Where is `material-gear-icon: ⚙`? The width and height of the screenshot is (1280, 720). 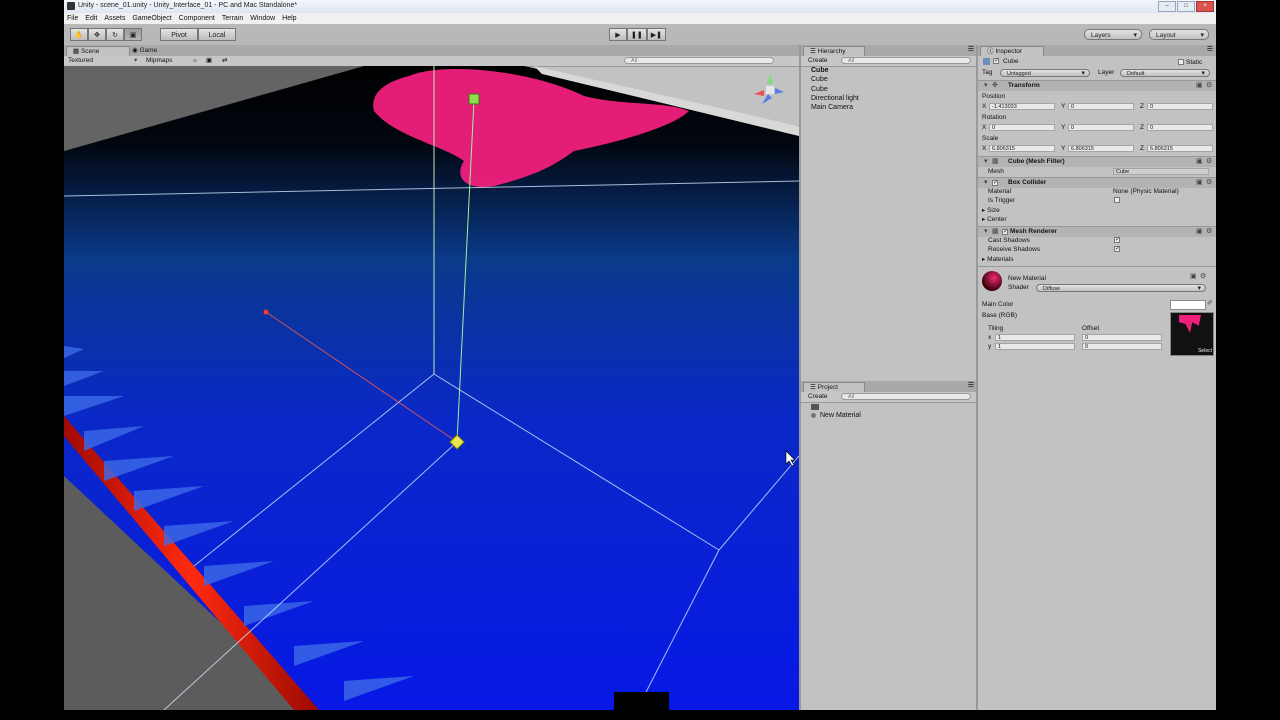
material-gear-icon: ⚙ is located at coordinates (1203, 276).